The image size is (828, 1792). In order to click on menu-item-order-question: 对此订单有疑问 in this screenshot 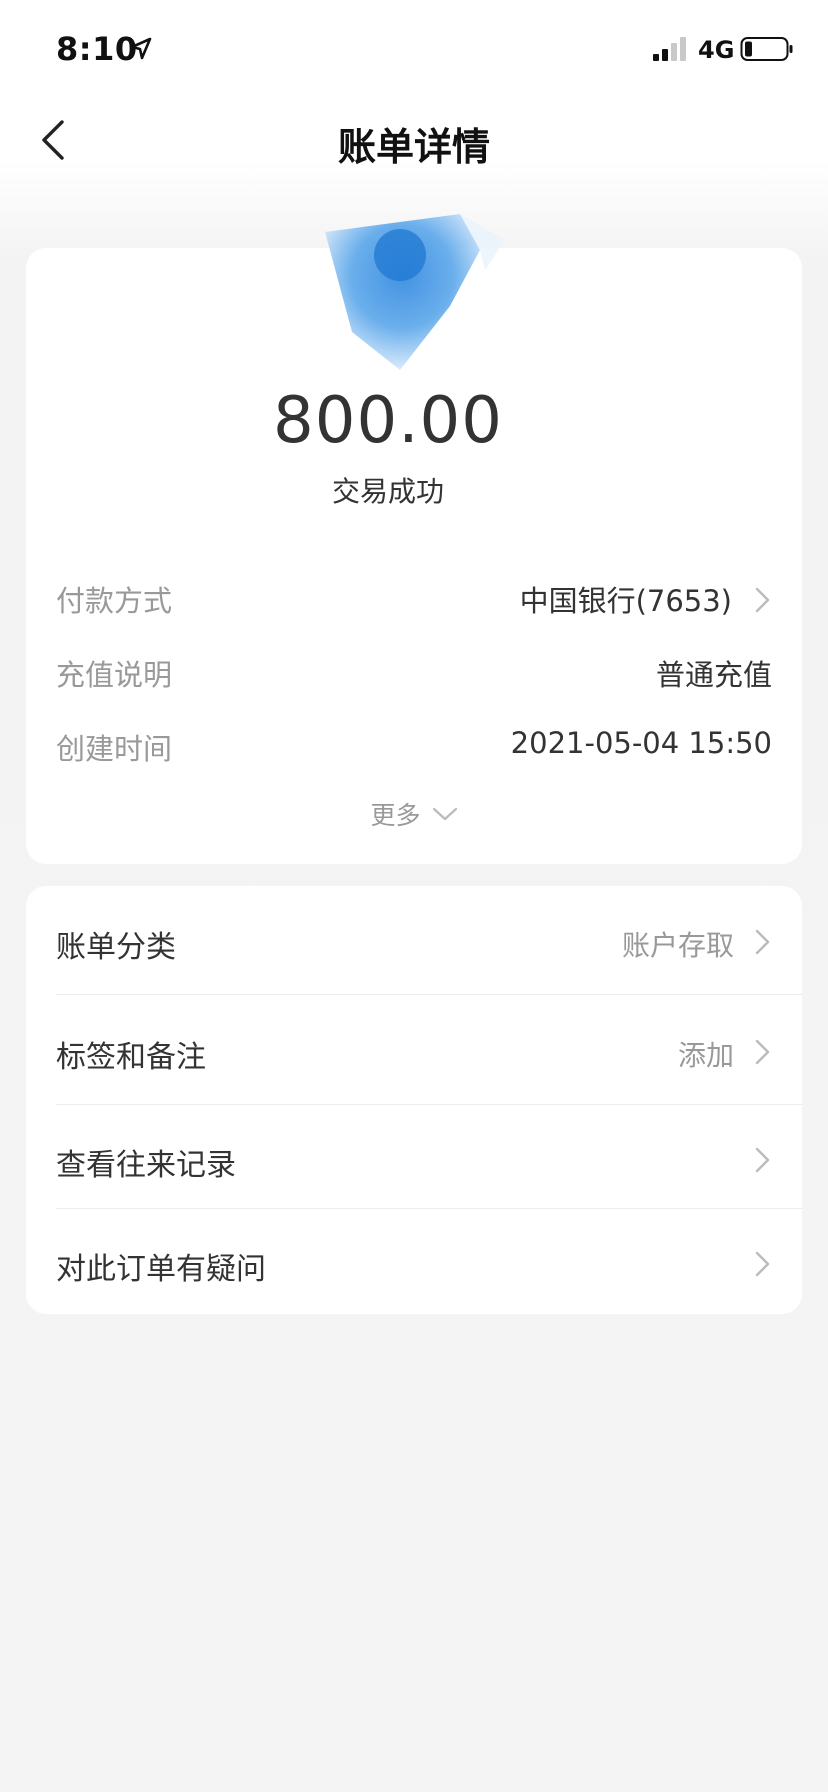, I will do `click(429, 1262)`.